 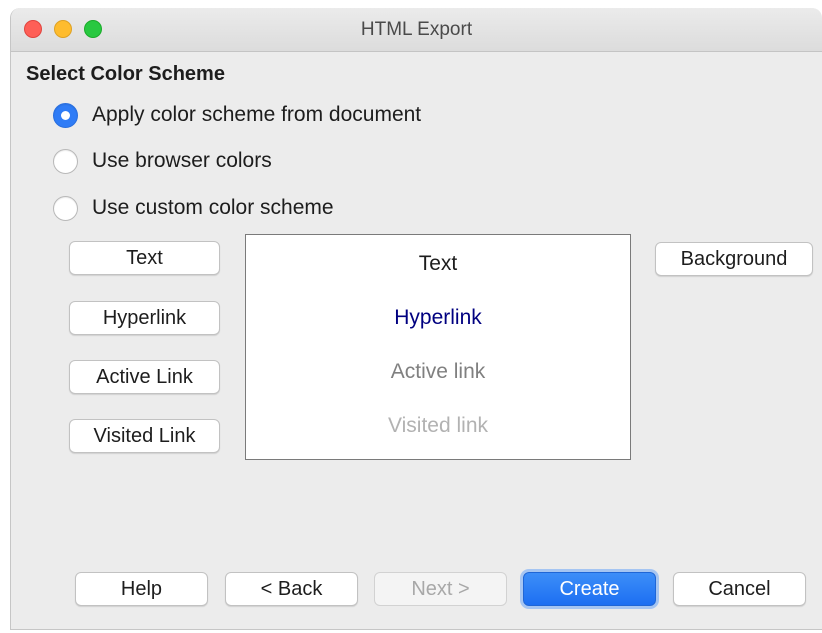 I want to click on hyperlink-color-button: Hyperlink, so click(x=144, y=318).